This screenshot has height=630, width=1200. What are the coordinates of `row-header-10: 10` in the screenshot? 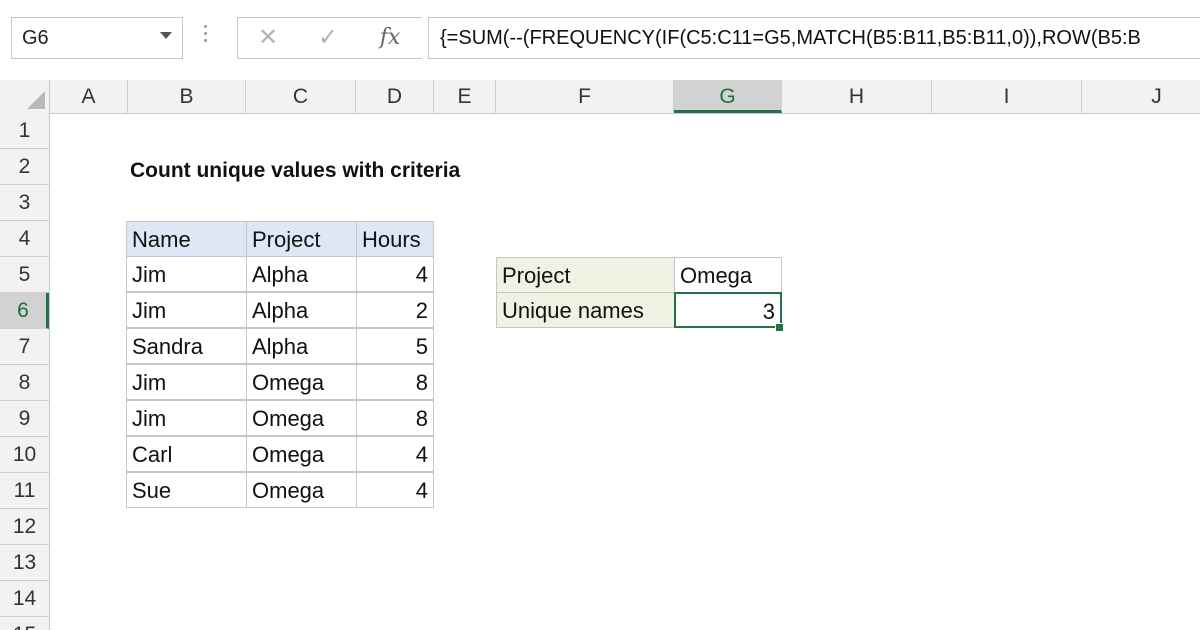 It's located at (24, 455).